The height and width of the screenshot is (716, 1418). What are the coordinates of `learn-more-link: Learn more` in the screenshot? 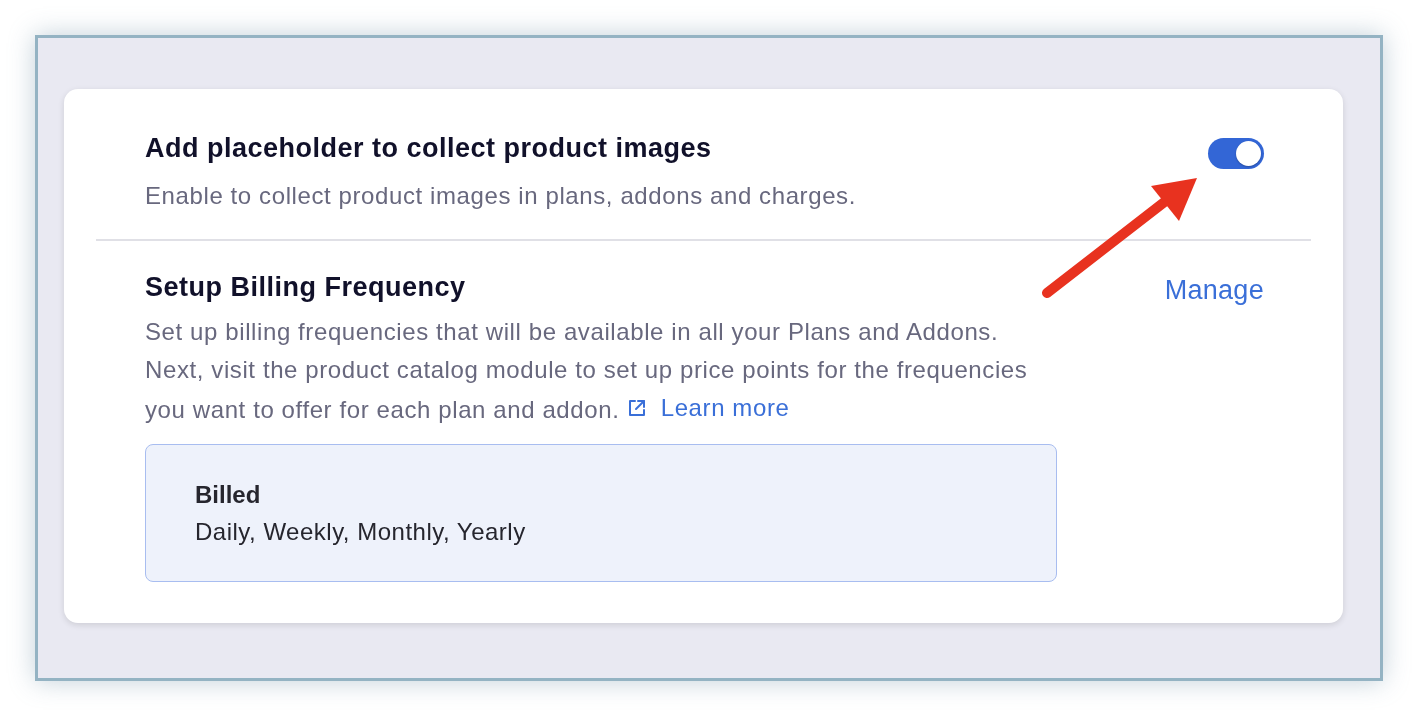 It's located at (708, 408).